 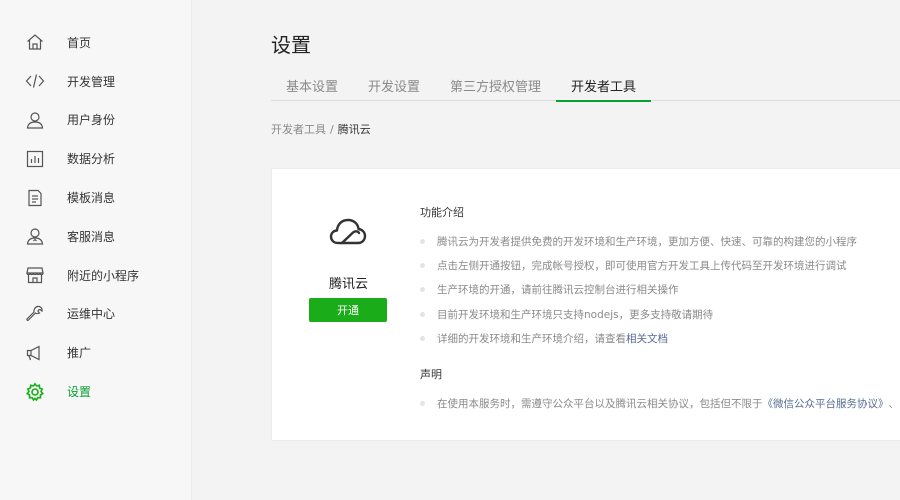 I want to click on product-name: 腾讯云, so click(x=348, y=284).